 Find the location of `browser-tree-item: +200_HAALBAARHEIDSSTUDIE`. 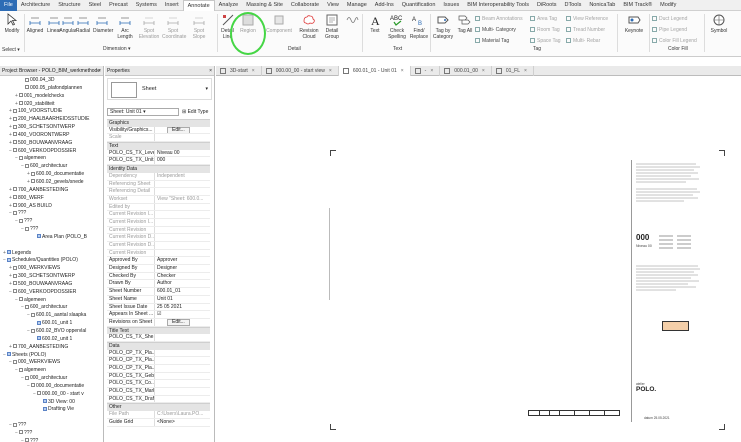

browser-tree-item: +200_HAALBAARHEIDSSTUDIE is located at coordinates (51, 120).